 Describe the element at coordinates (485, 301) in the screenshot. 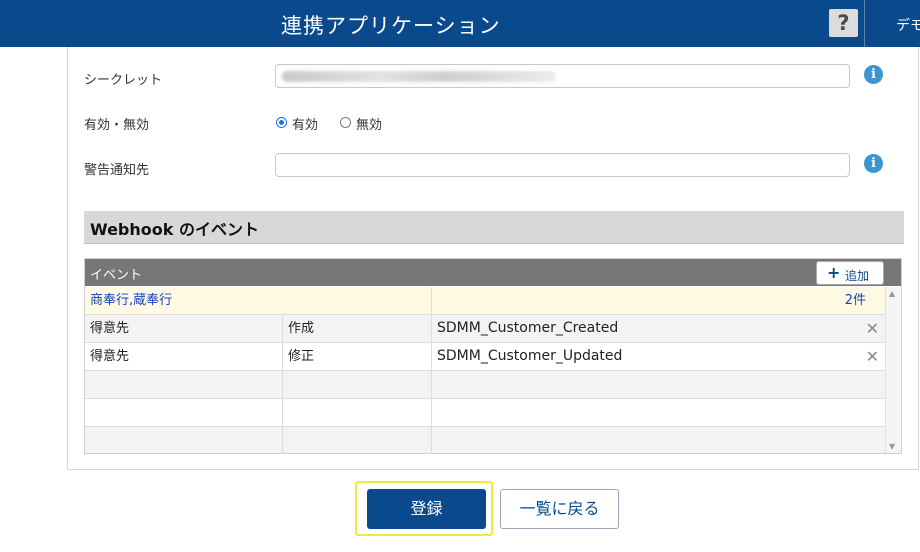

I see `event-group-row: 商奉行,蔵奉行 2件` at that location.